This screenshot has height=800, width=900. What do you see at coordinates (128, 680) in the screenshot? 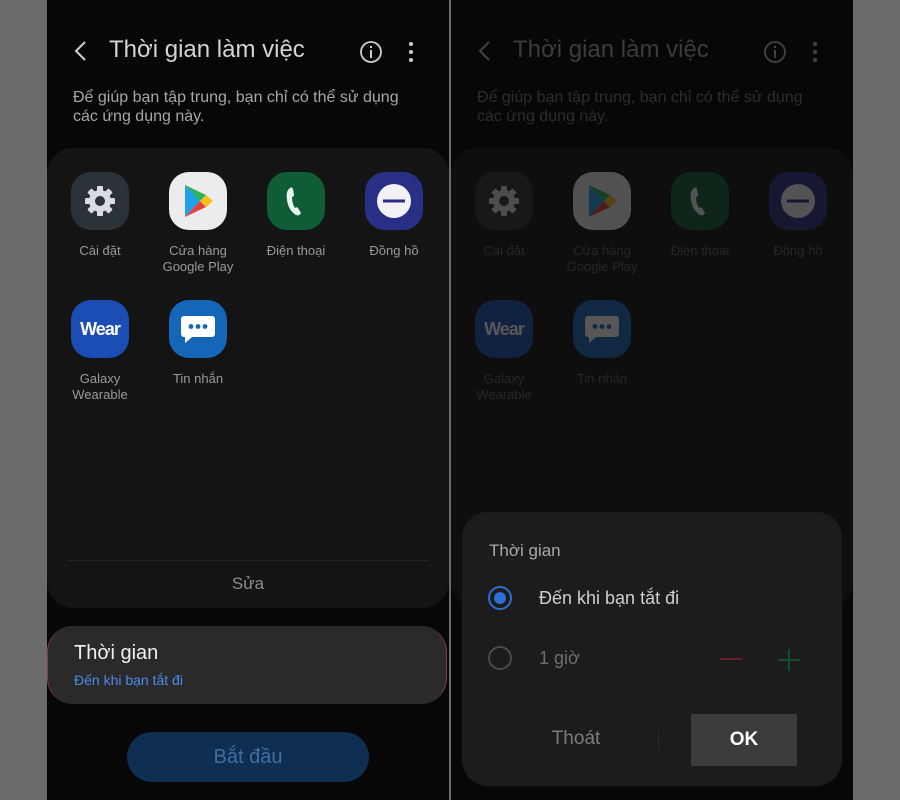
I see `time-setting-value: Đến khi bạn tắt đi` at bounding box center [128, 680].